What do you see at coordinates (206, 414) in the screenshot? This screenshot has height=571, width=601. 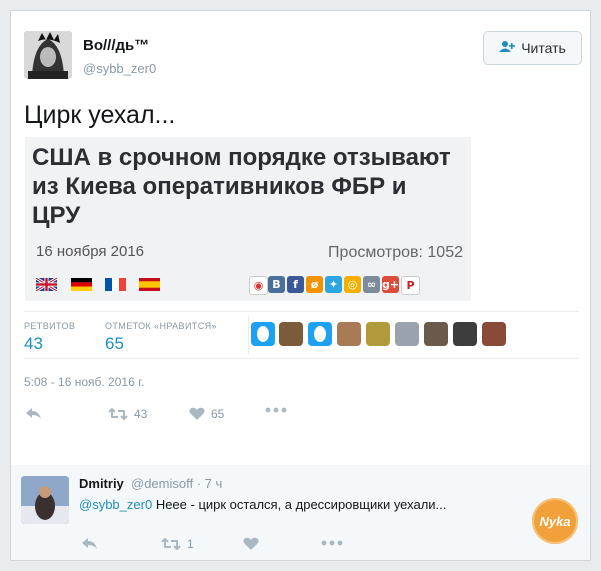 I see `like-button: 65` at bounding box center [206, 414].